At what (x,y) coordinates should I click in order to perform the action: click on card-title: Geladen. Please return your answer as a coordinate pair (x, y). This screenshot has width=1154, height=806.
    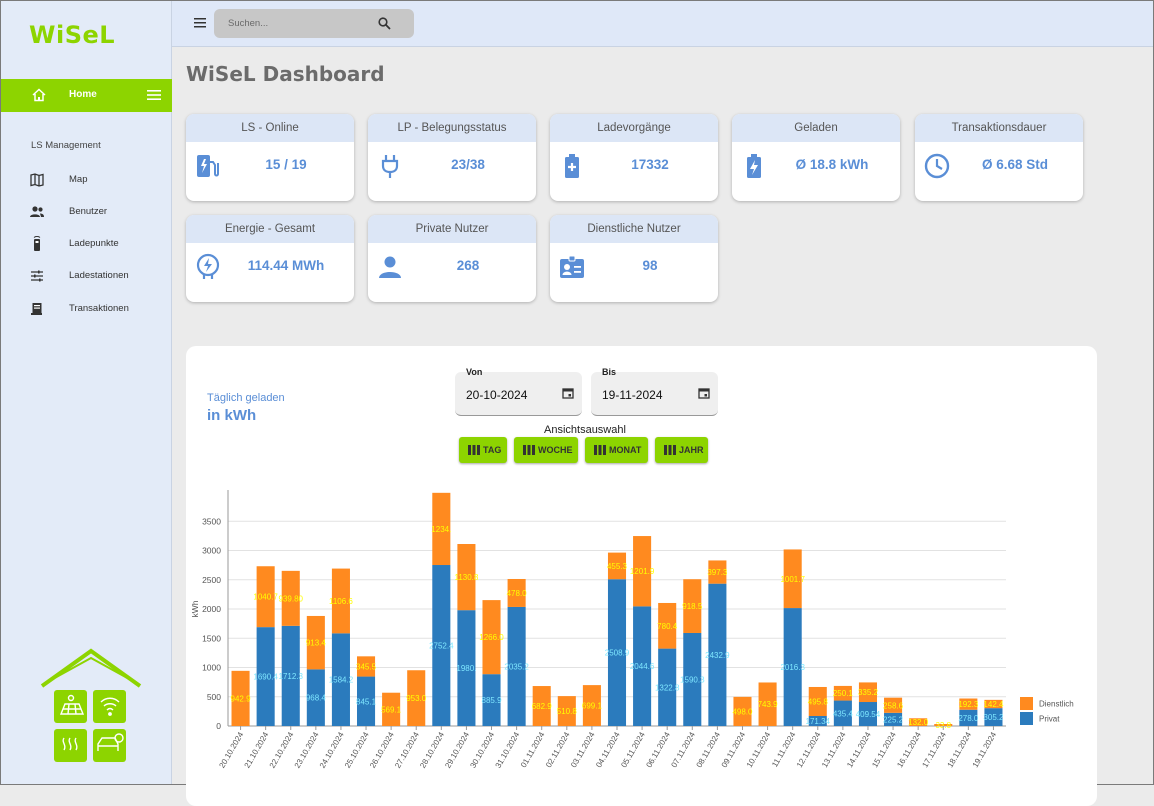
    Looking at the image, I should click on (816, 128).